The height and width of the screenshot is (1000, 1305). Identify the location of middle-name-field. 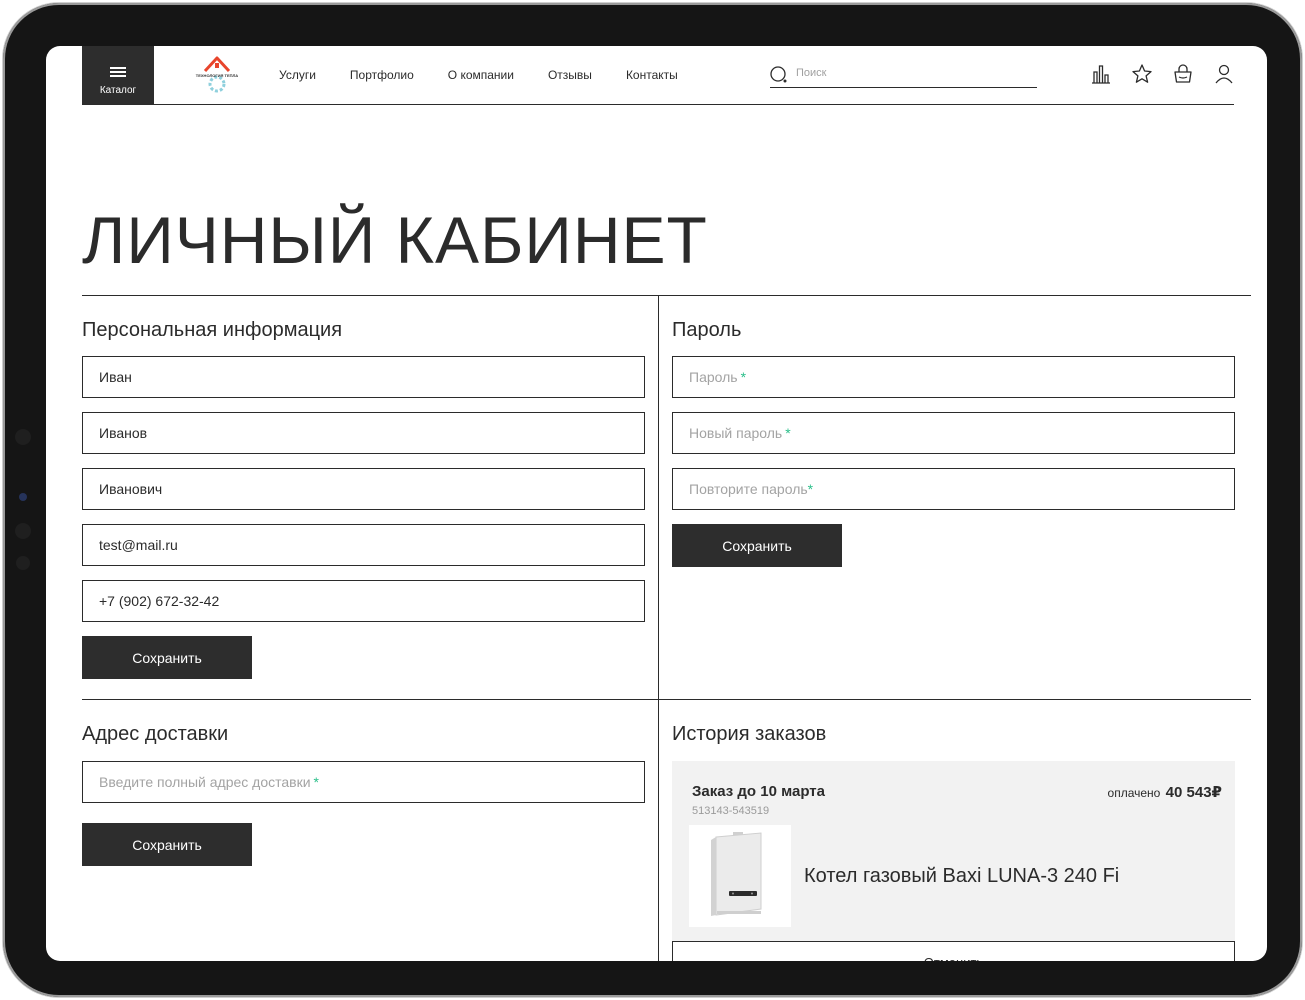
(363, 489).